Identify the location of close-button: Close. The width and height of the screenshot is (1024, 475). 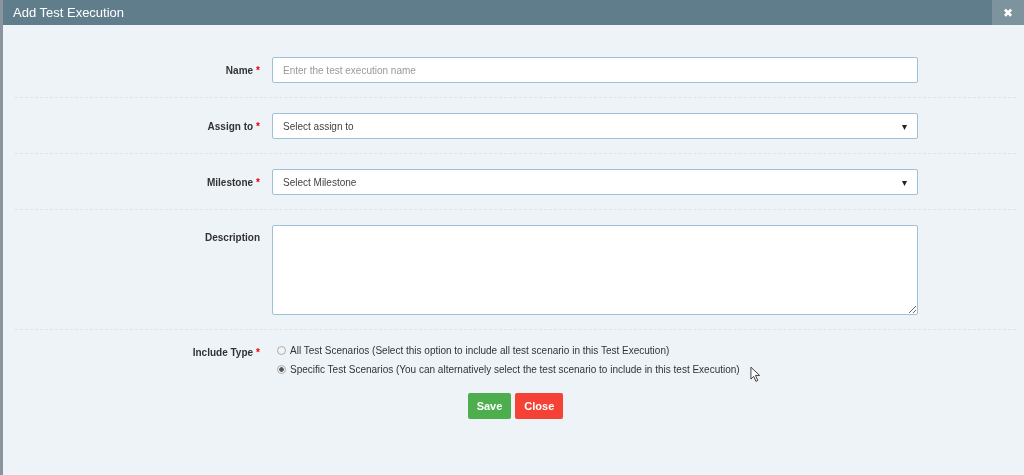
(539, 406).